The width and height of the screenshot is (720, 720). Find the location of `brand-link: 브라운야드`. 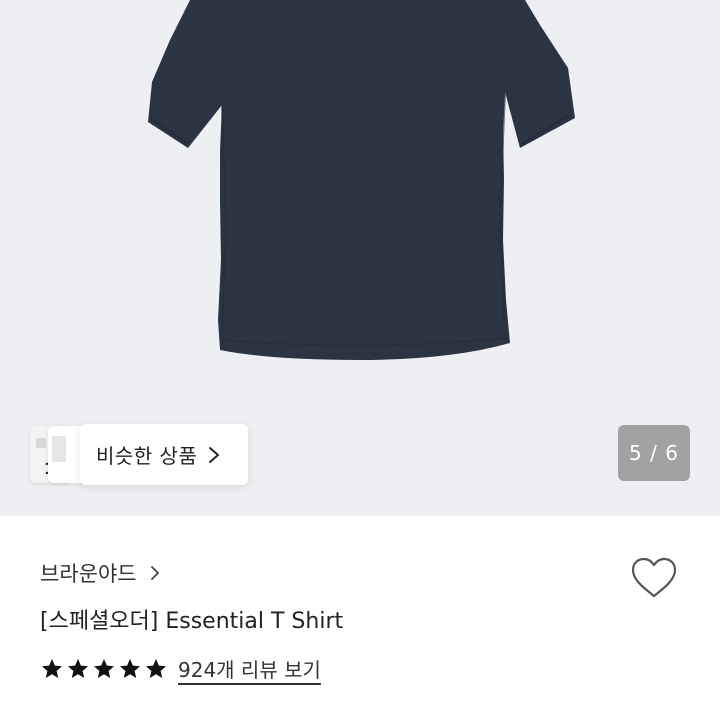

brand-link: 브라운야드 is located at coordinates (100, 573).